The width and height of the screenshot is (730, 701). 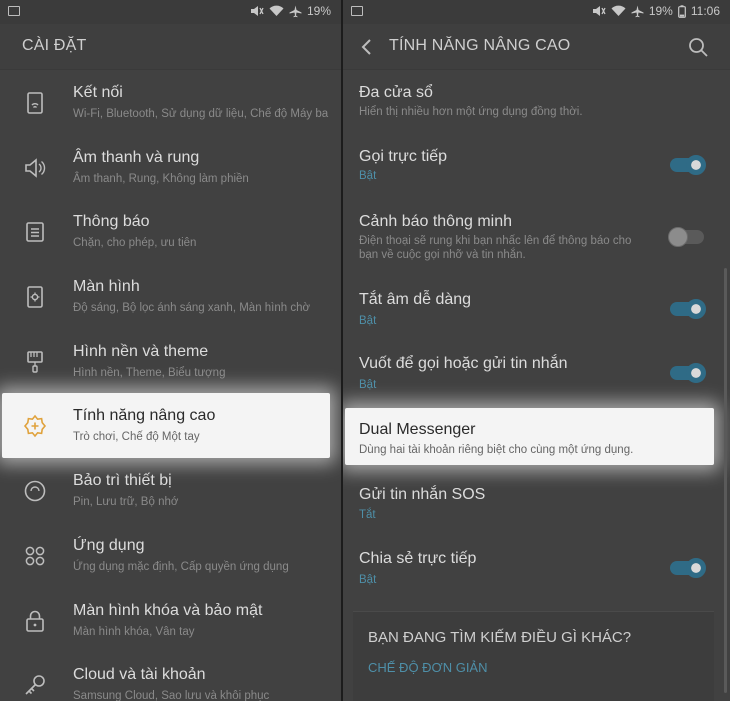 What do you see at coordinates (54, 45) in the screenshot?
I see `page-title: CÀI ĐẶT` at bounding box center [54, 45].